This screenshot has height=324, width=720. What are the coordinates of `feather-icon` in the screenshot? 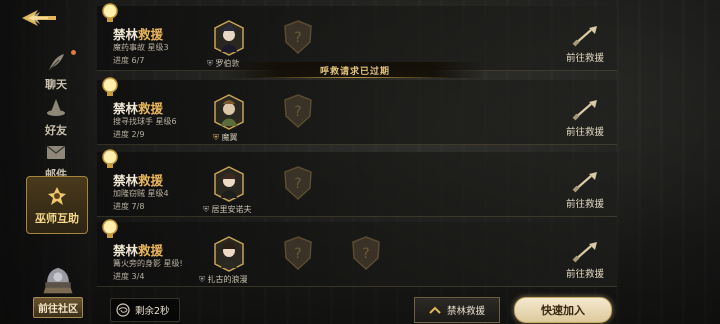 It's located at (56, 61).